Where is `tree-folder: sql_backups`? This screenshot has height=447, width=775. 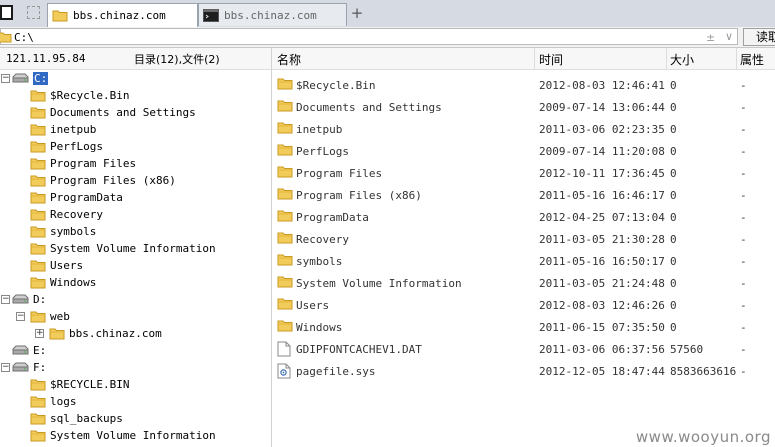
tree-folder: sql_backups is located at coordinates (76, 418).